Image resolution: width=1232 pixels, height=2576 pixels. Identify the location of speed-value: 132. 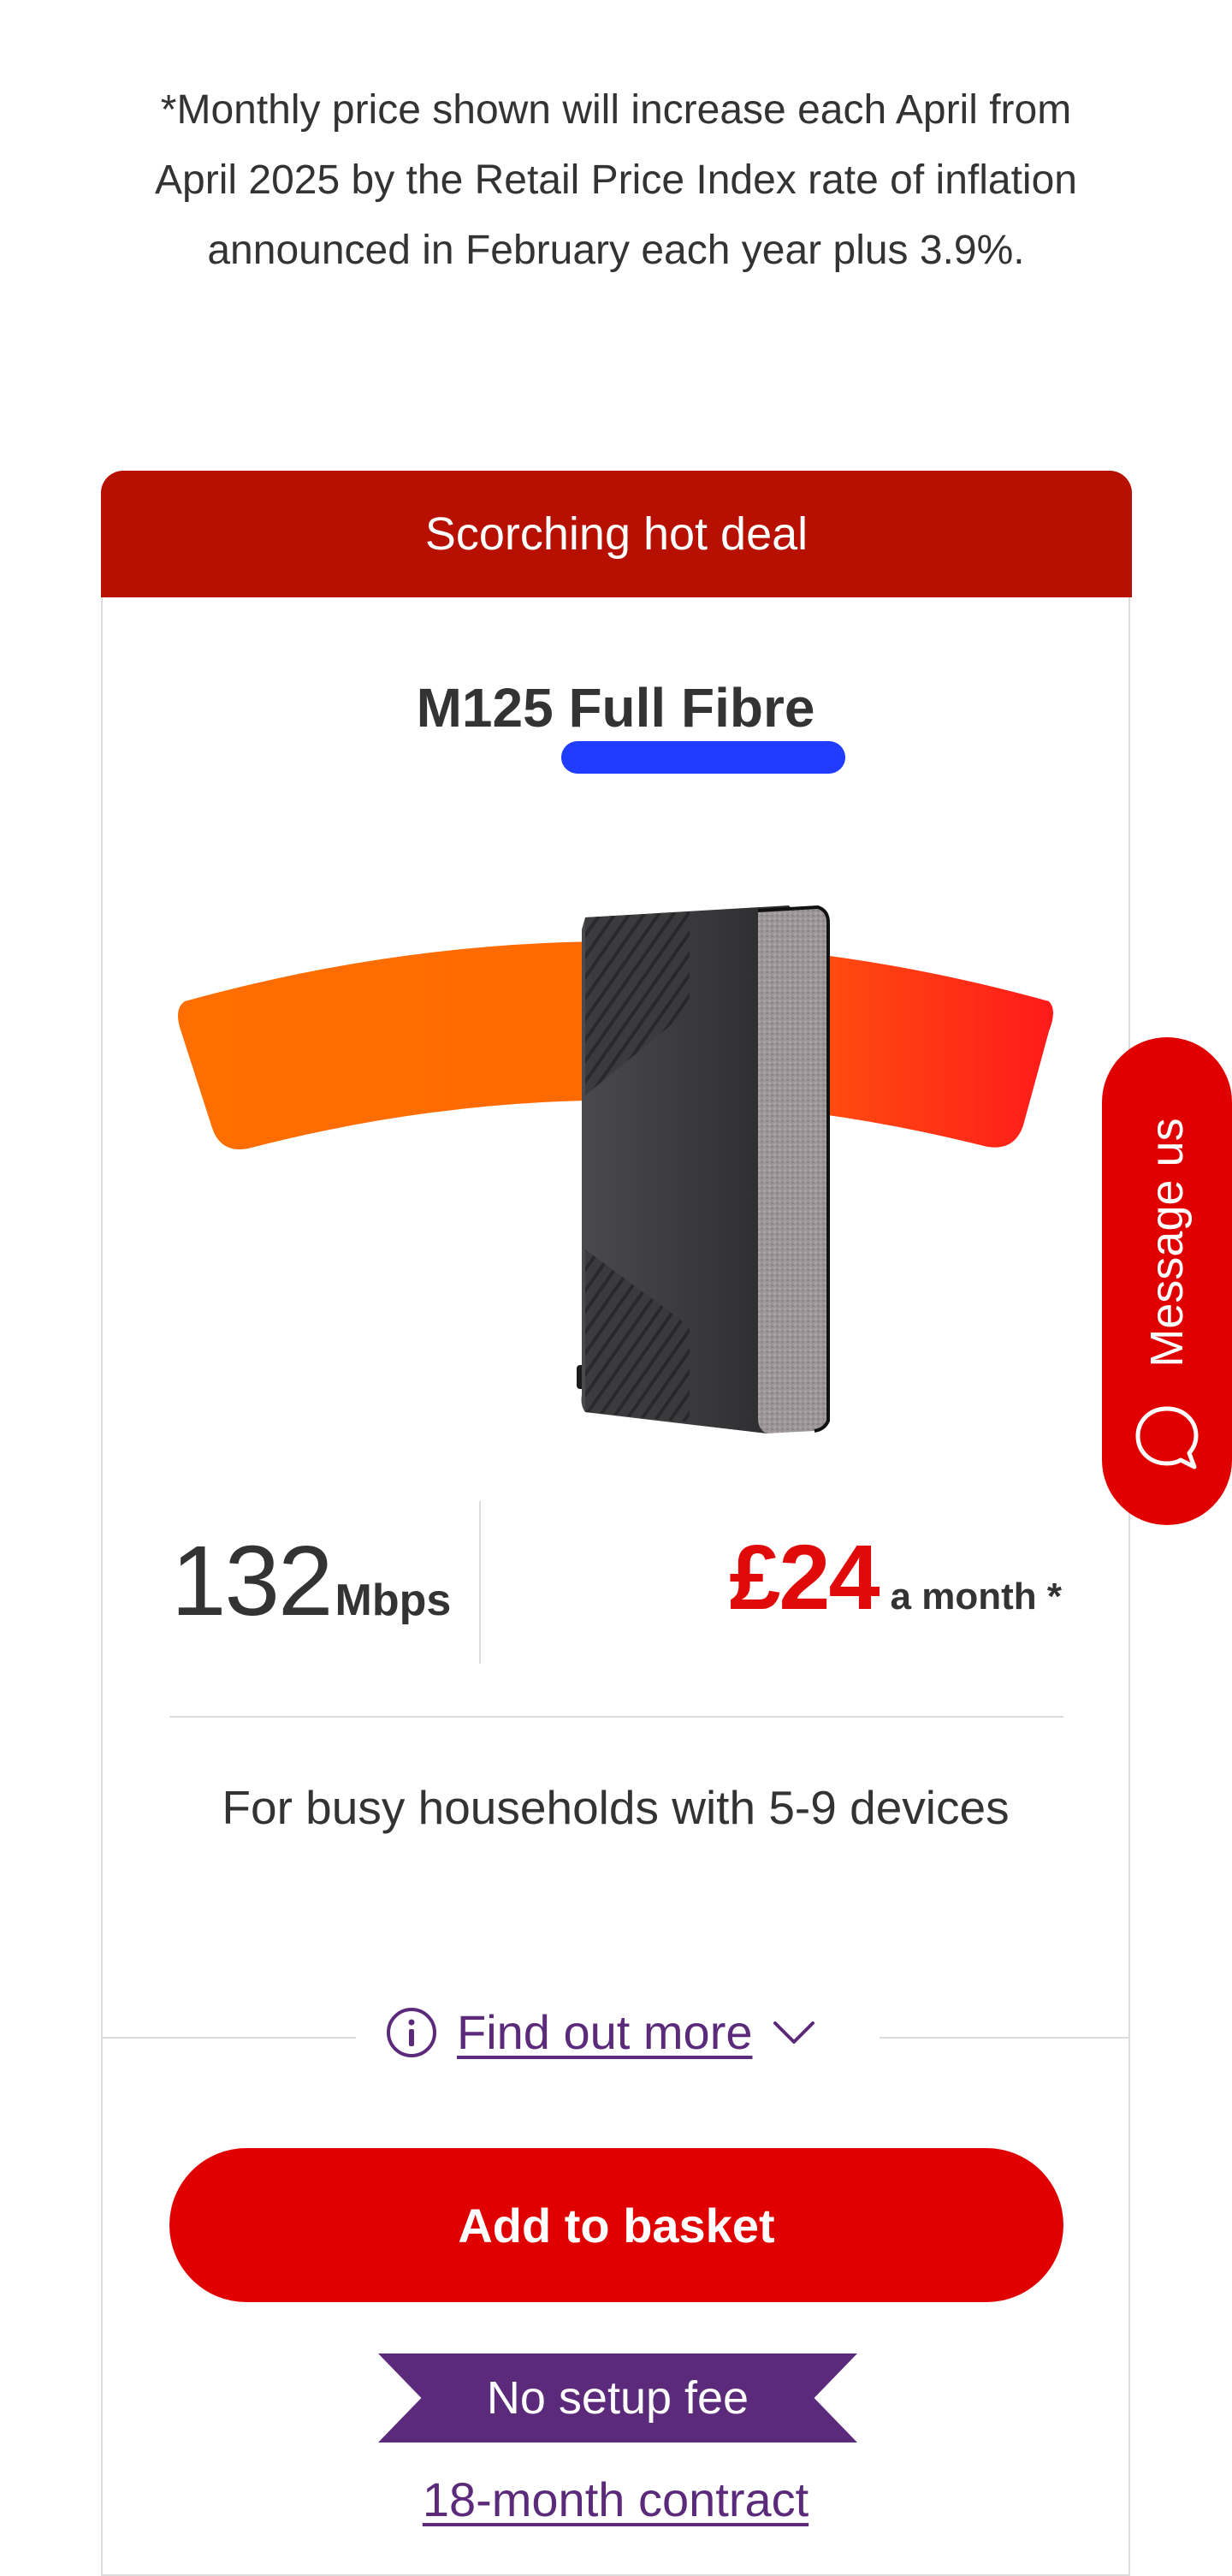
(252, 1580).